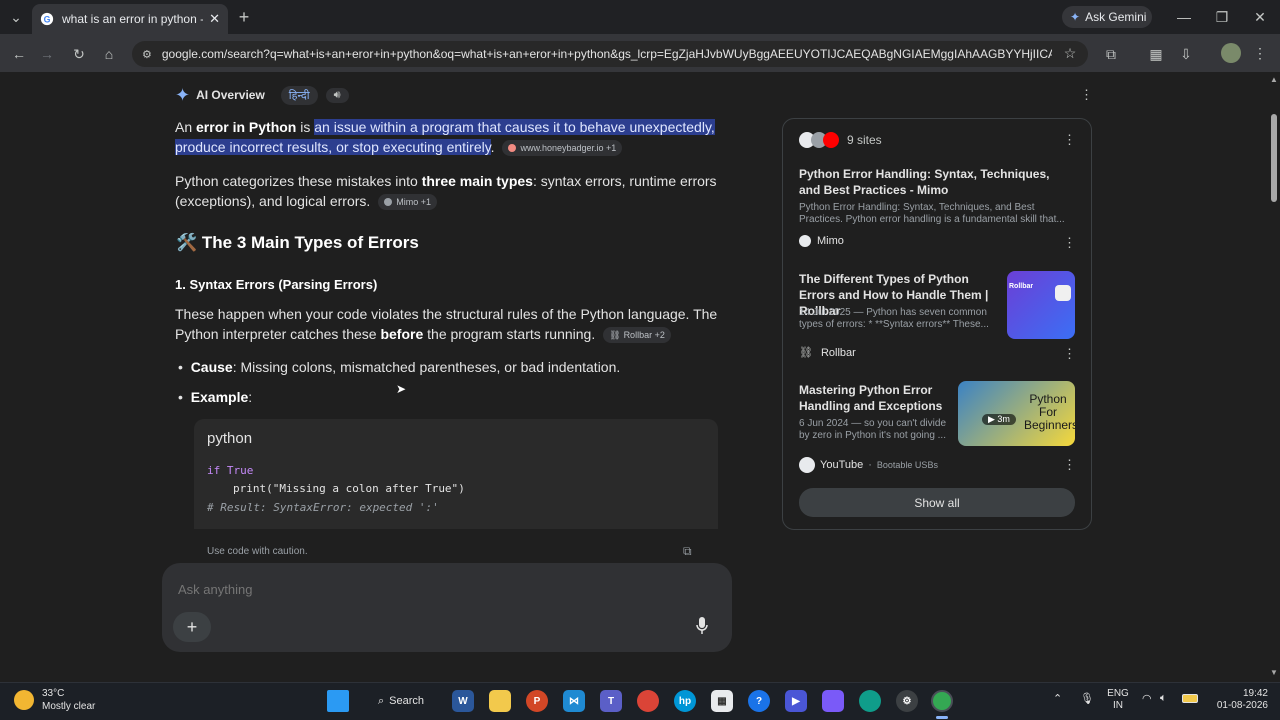 The width and height of the screenshot is (1280, 720). I want to click on ai-overview-header: ✦ AI Overview हिन्दी 🔊︎, so click(262, 95).